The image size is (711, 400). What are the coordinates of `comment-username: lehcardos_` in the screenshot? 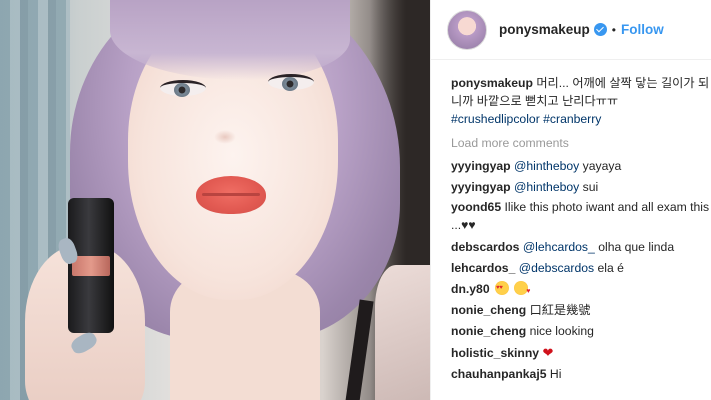 It's located at (483, 268).